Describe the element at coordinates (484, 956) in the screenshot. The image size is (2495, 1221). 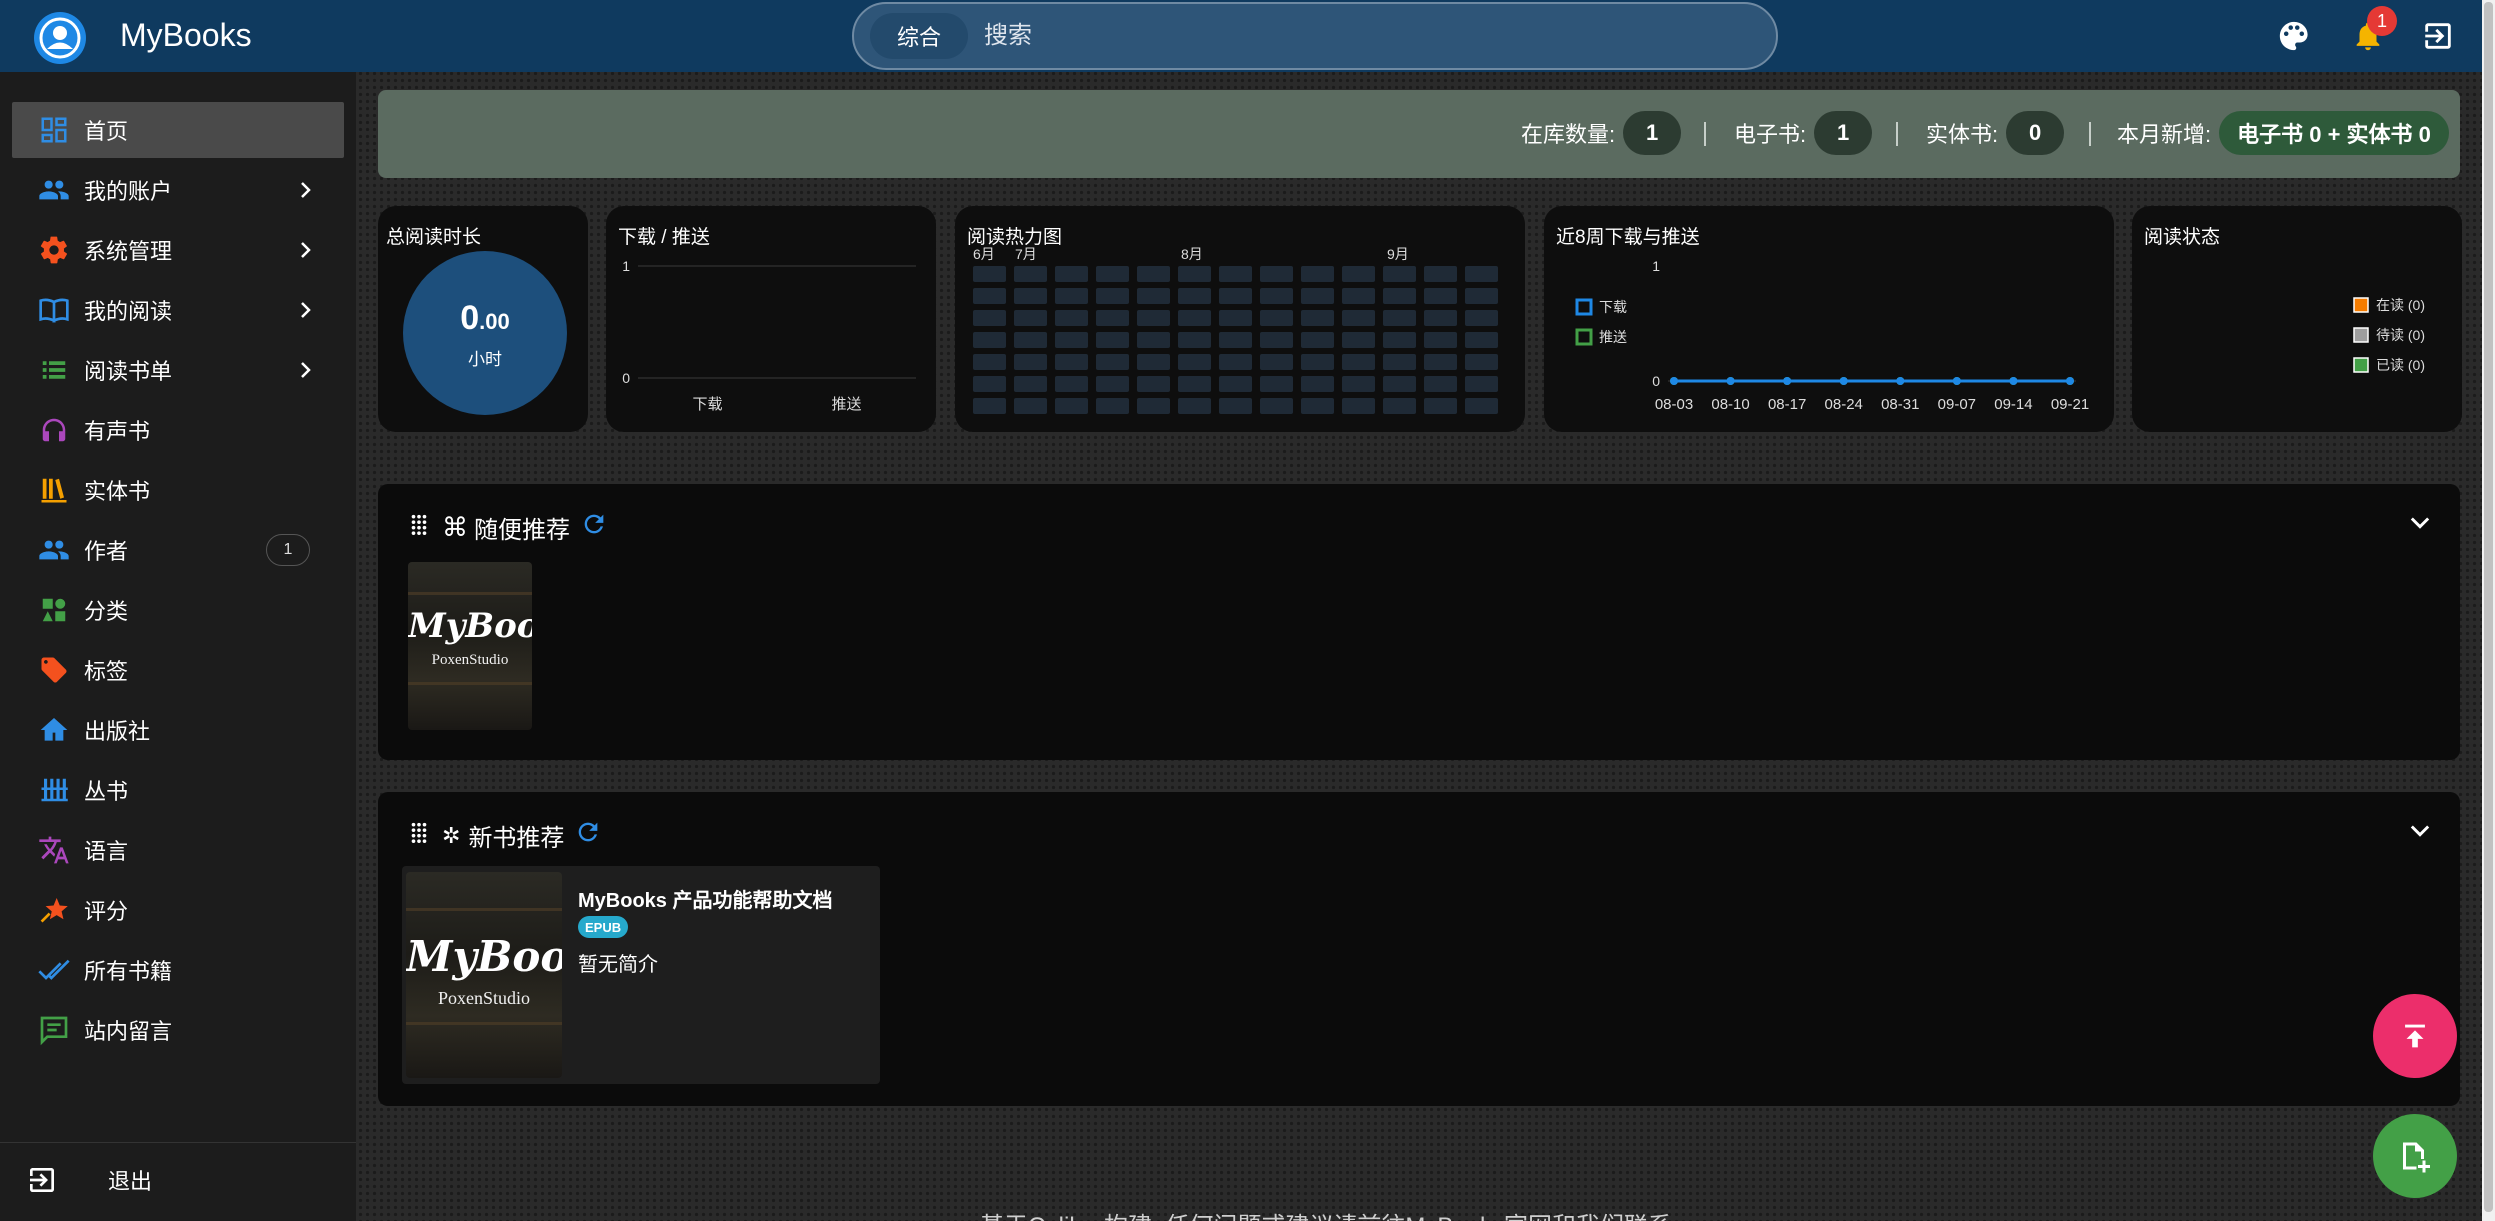
I see `cover-title: MyBooks` at that location.